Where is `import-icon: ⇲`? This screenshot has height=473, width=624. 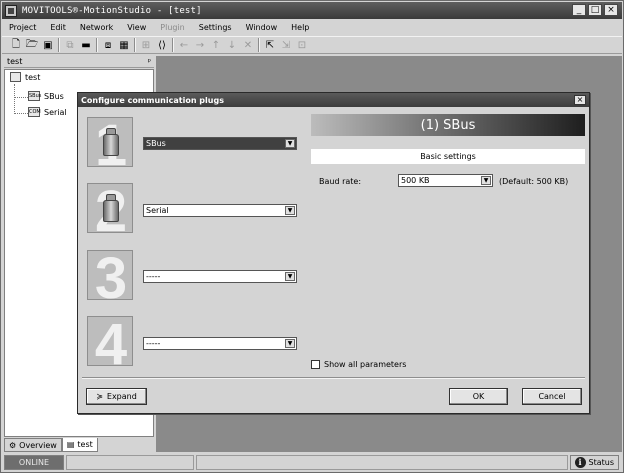 import-icon: ⇲ is located at coordinates (286, 45).